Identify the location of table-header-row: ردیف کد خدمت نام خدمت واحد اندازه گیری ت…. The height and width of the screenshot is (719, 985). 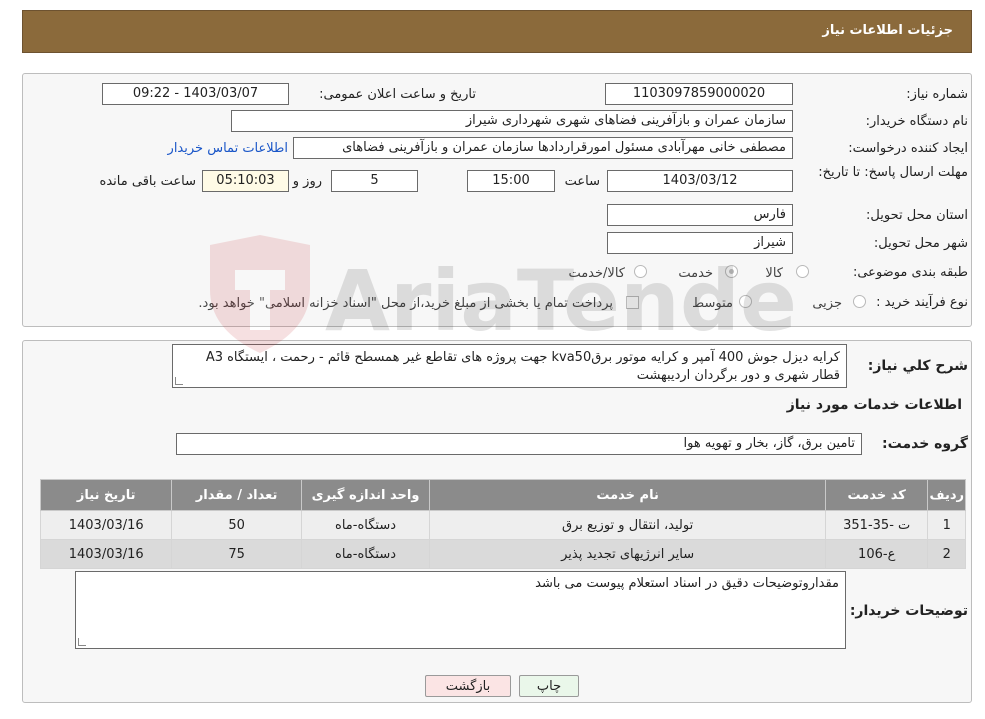
(502, 495).